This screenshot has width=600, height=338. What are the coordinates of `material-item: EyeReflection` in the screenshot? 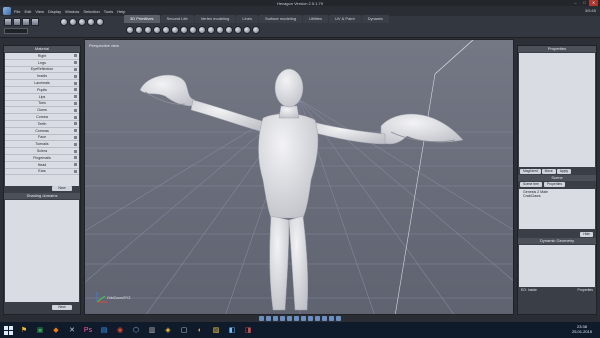 It's located at (42, 70).